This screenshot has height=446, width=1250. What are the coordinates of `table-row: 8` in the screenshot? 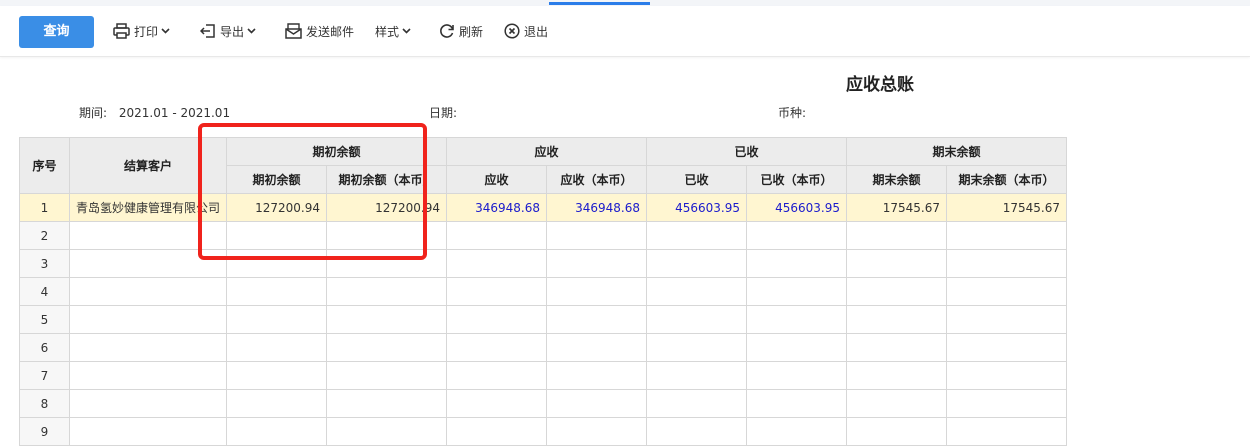 It's located at (543, 403).